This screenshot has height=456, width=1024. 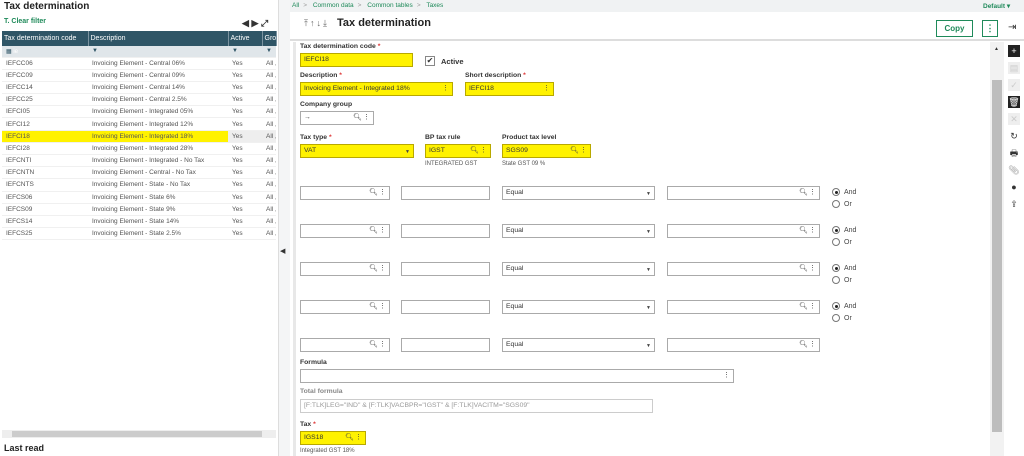 I want to click on delete-icon: 🗑︎, so click(x=1014, y=102).